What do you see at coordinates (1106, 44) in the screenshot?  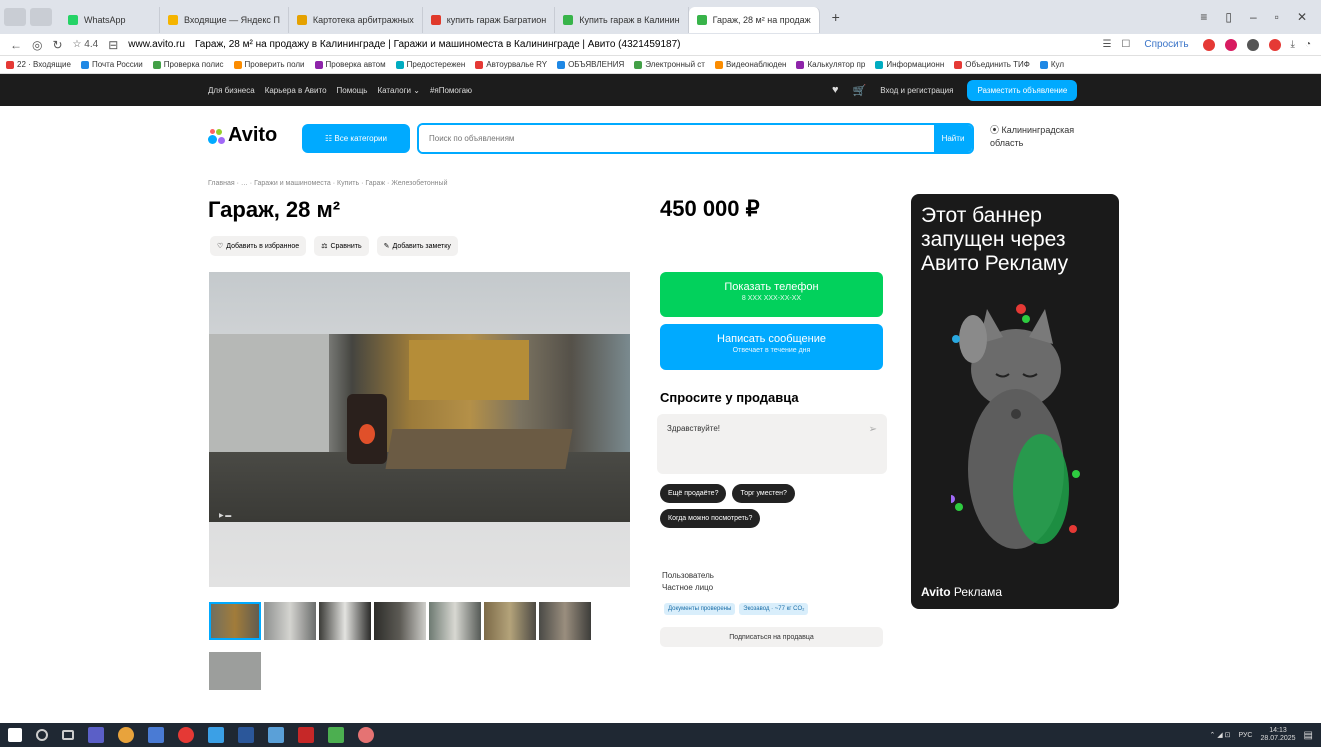 I see `reader-icon: ☰` at bounding box center [1106, 44].